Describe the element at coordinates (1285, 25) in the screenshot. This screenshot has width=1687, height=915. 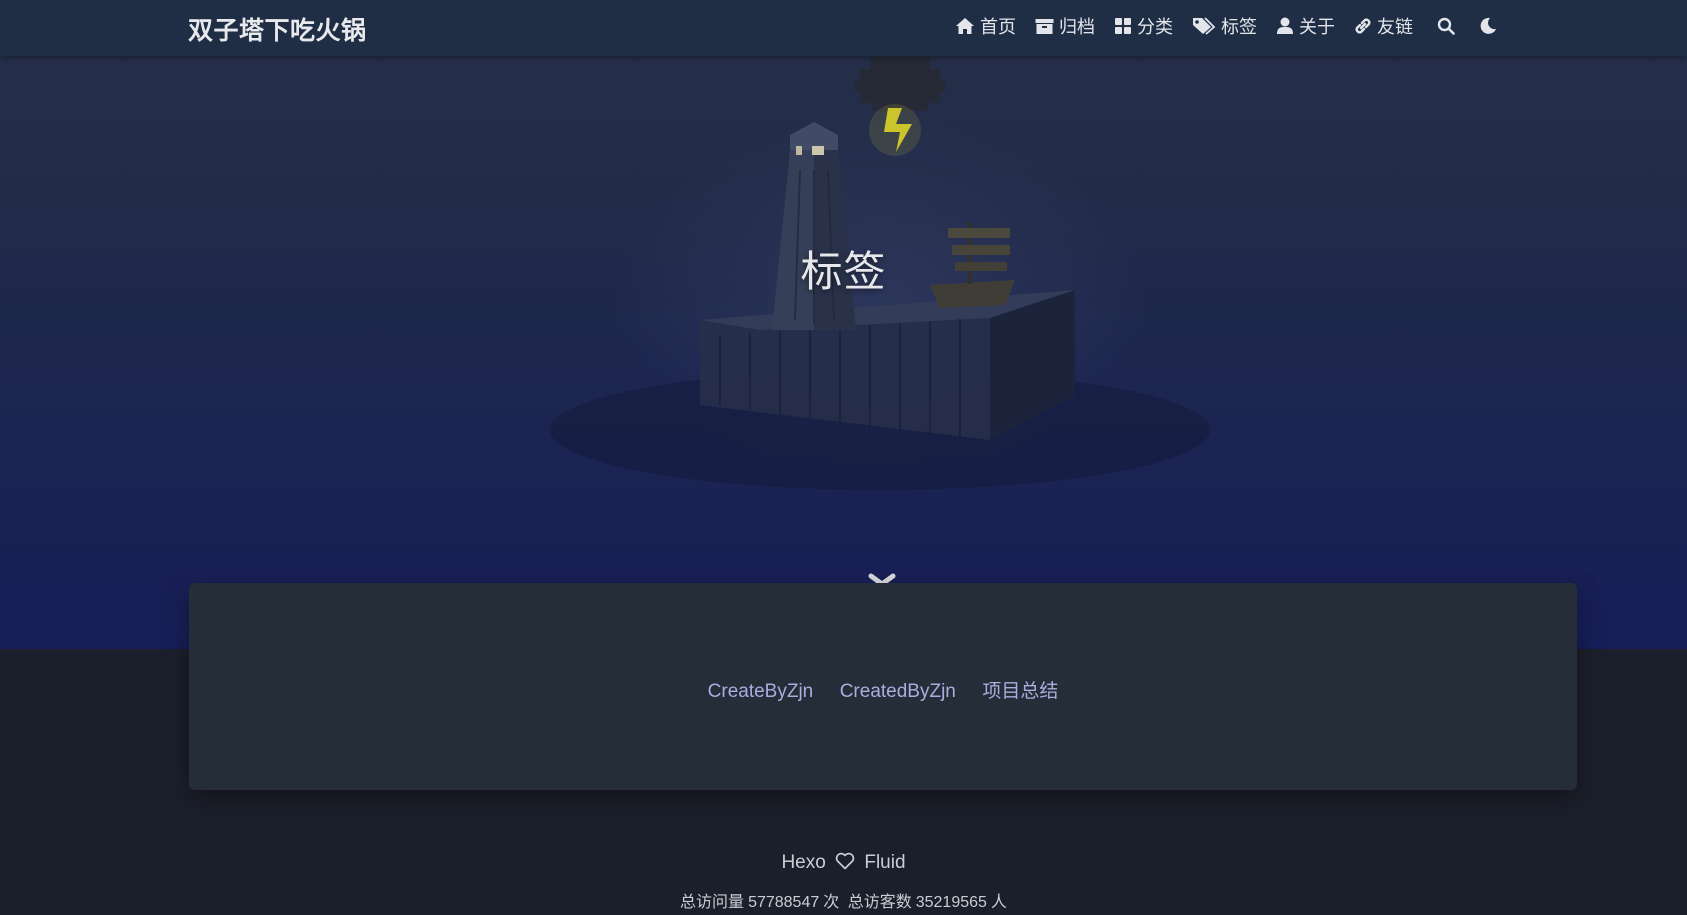
I see `user-icon` at that location.